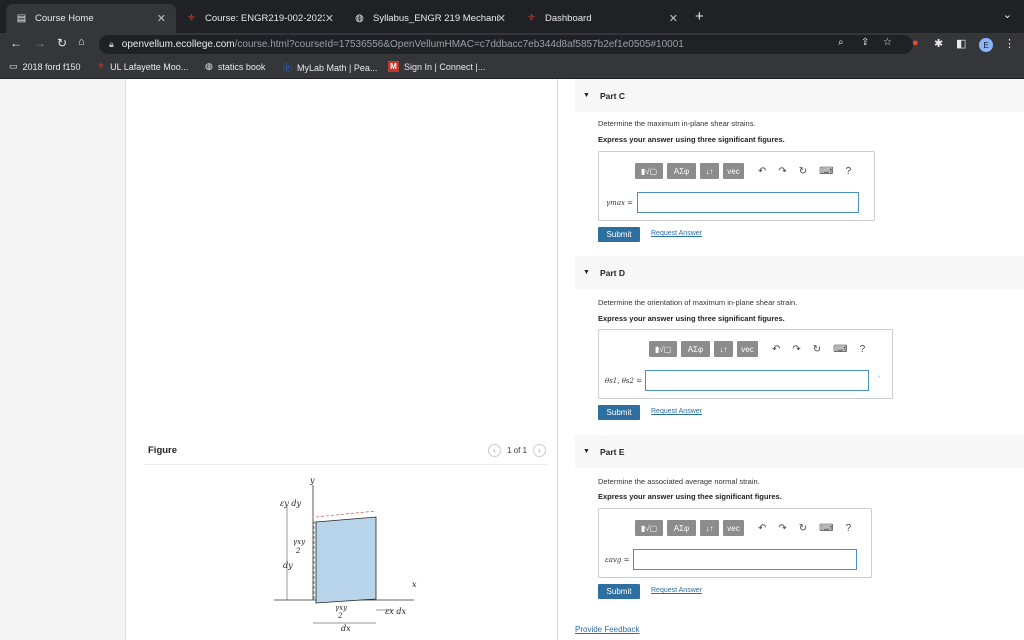 The width and height of the screenshot is (1024, 640). I want to click on next-figure-button: ›, so click(540, 450).